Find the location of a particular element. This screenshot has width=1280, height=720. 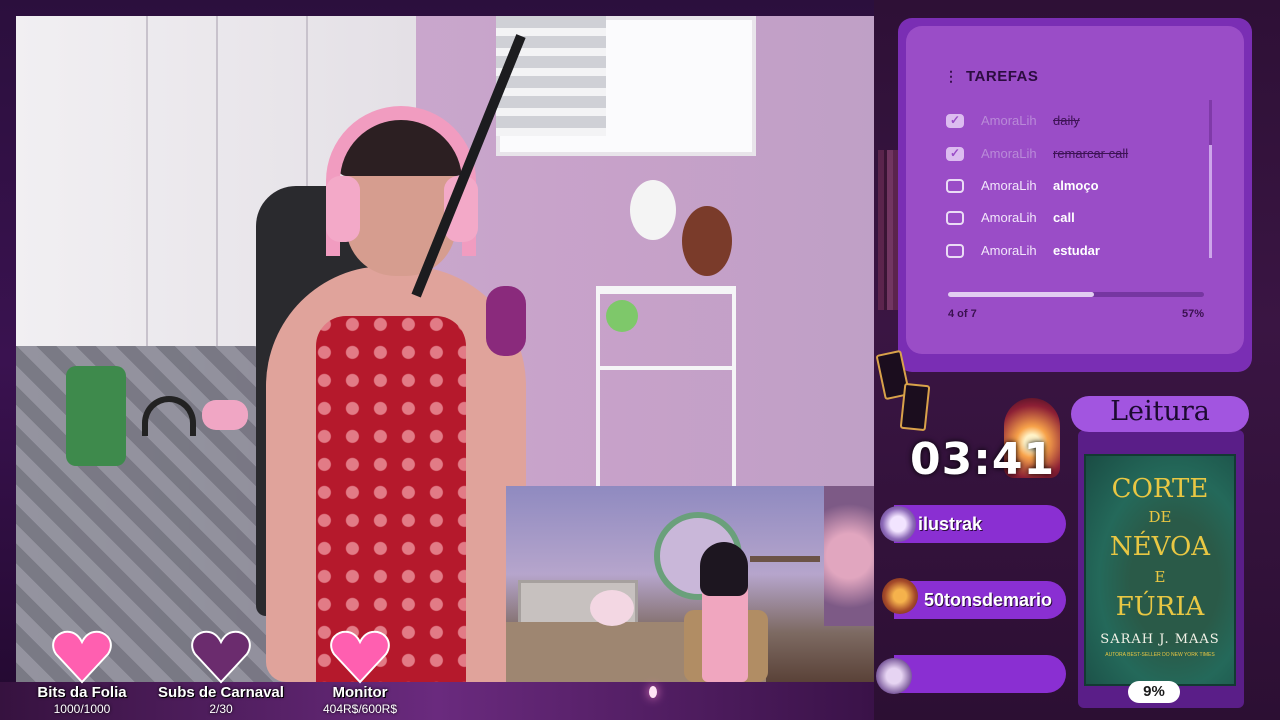

reading-progress-percent: 9% is located at coordinates (1154, 691).